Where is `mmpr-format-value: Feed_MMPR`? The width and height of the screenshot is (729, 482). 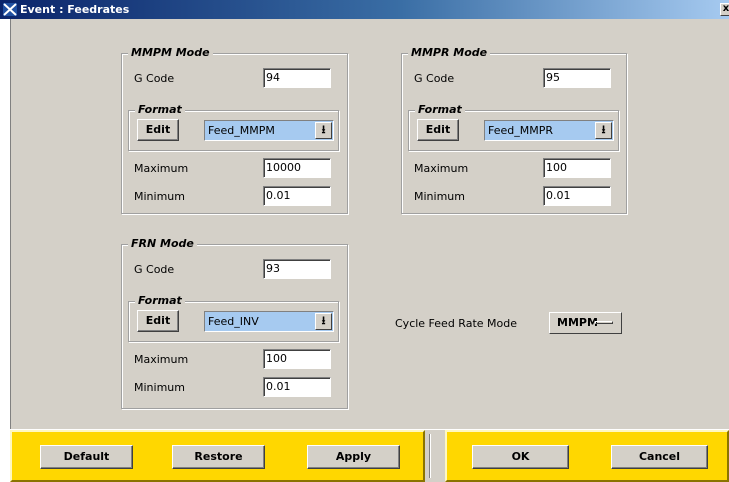
mmpr-format-value: Feed_MMPR is located at coordinates (521, 130).